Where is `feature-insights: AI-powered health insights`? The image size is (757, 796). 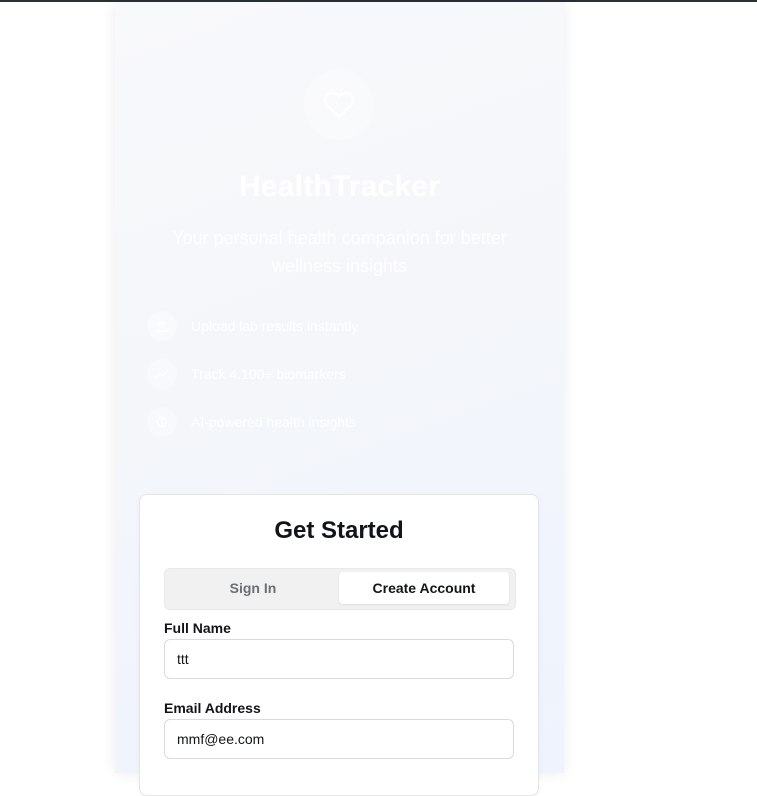 feature-insights: AI-powered health insights is located at coordinates (251, 422).